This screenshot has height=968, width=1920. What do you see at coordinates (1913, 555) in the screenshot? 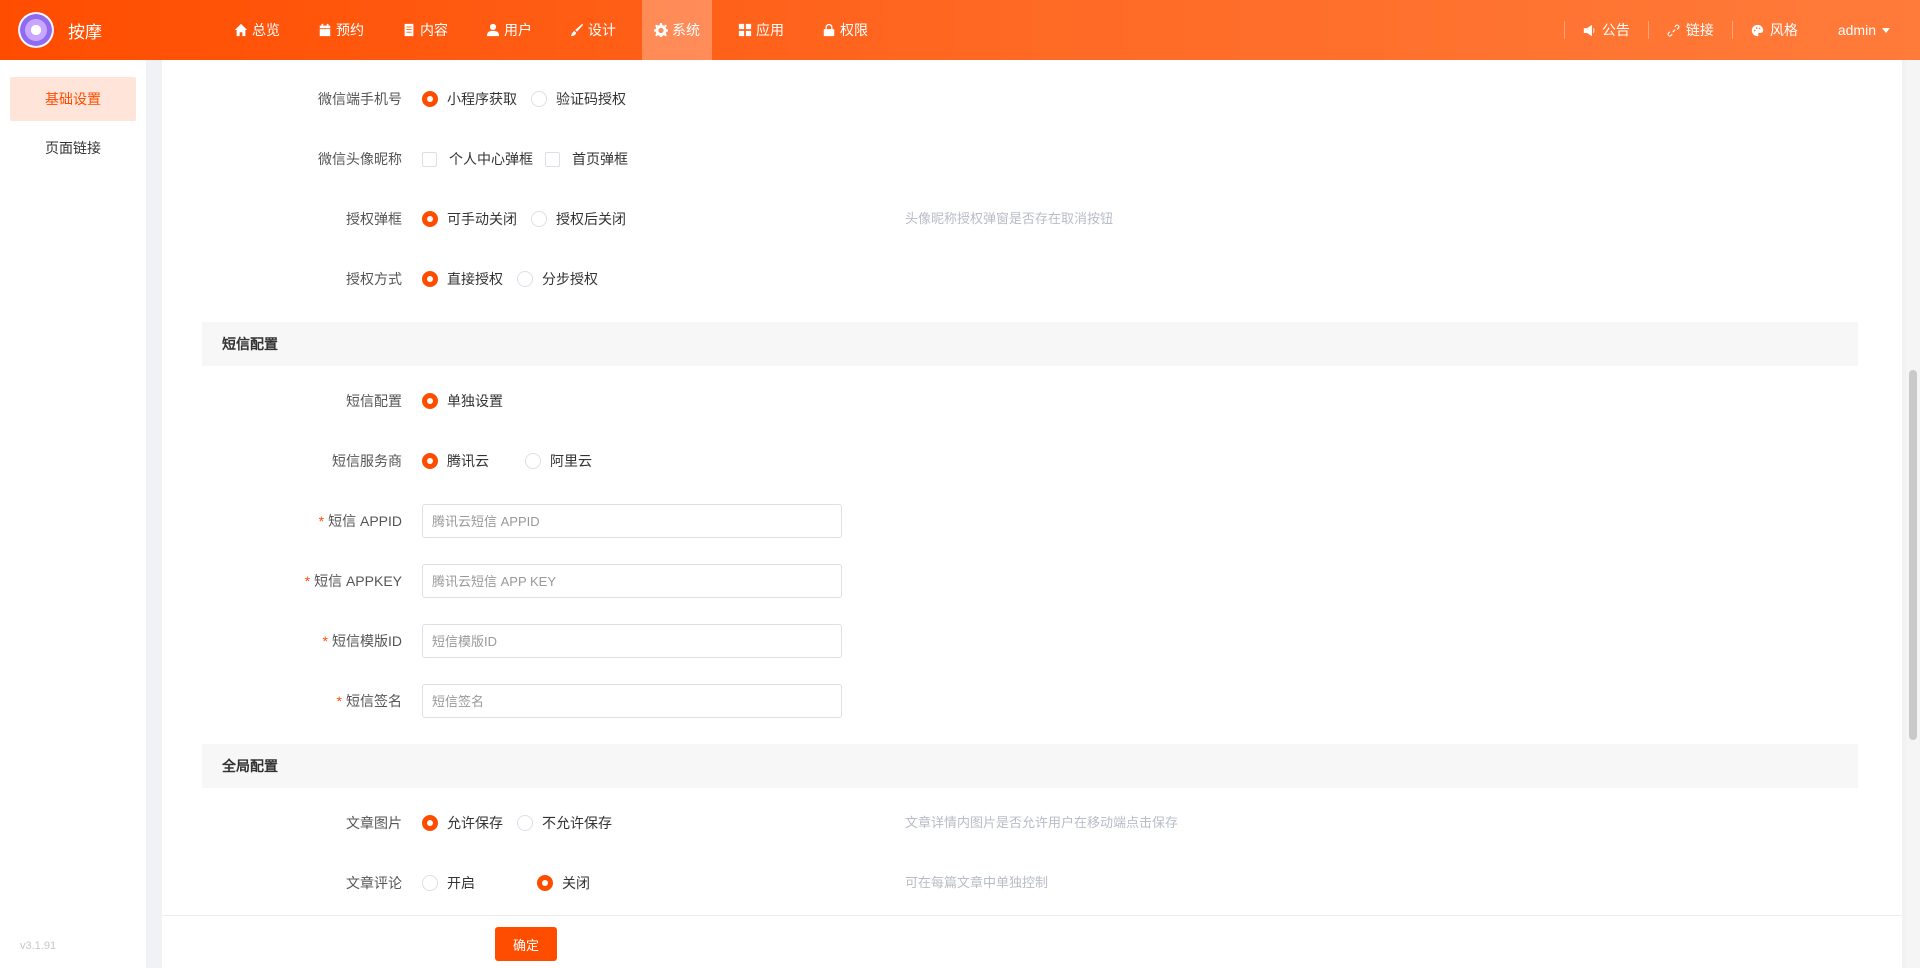
I see `scrollbar-thumb` at bounding box center [1913, 555].